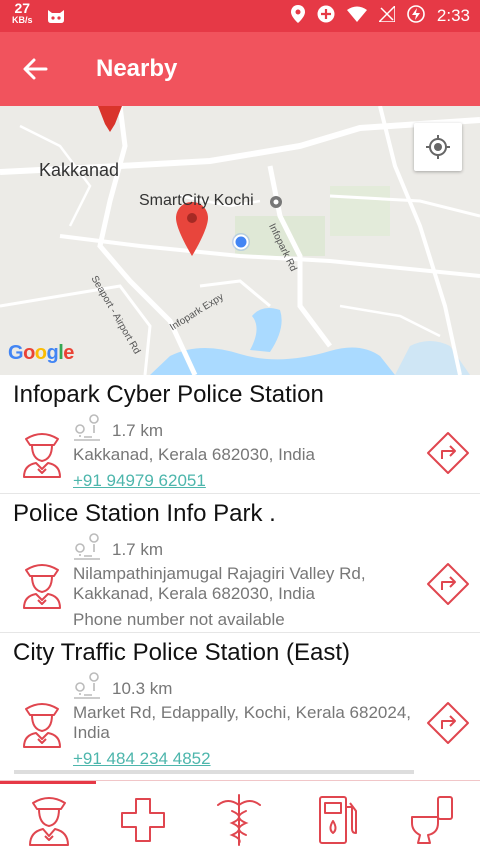 The image size is (480, 855). I want to click on notification-cat-icon, so click(56, 18).